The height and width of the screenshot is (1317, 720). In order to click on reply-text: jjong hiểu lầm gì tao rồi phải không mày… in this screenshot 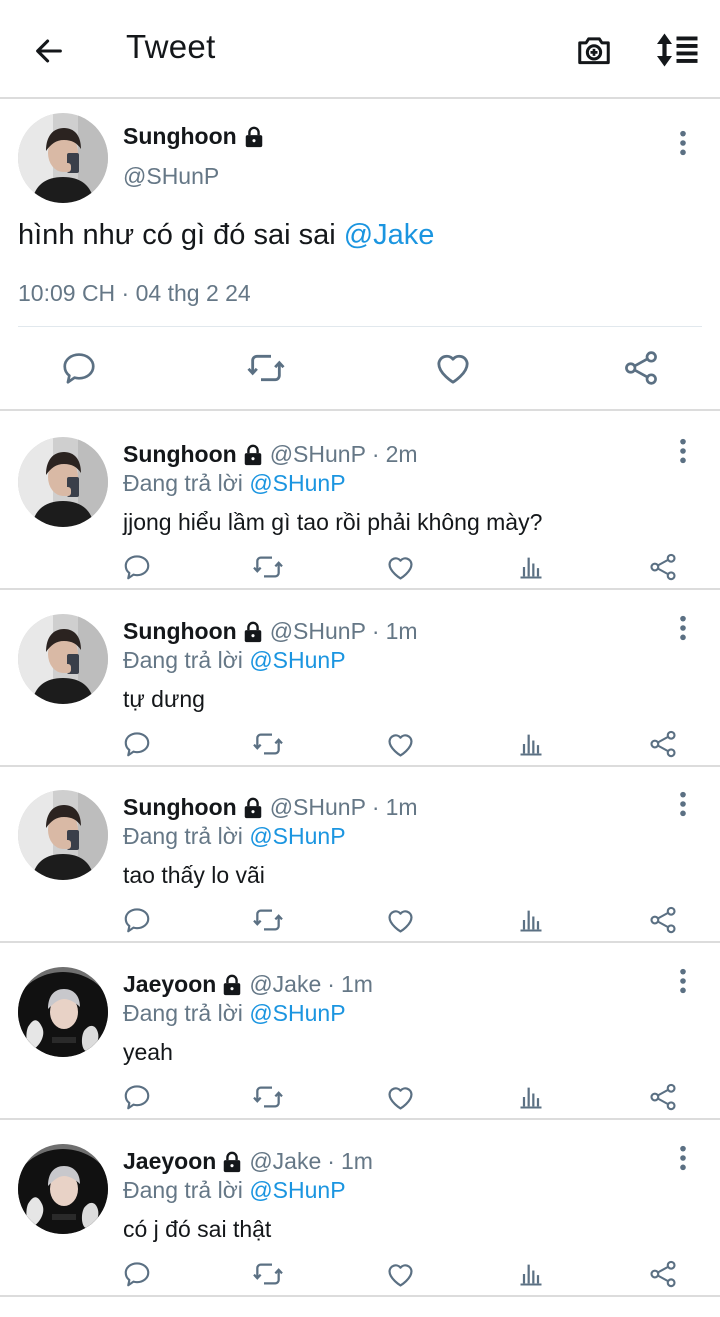, I will do `click(333, 522)`.